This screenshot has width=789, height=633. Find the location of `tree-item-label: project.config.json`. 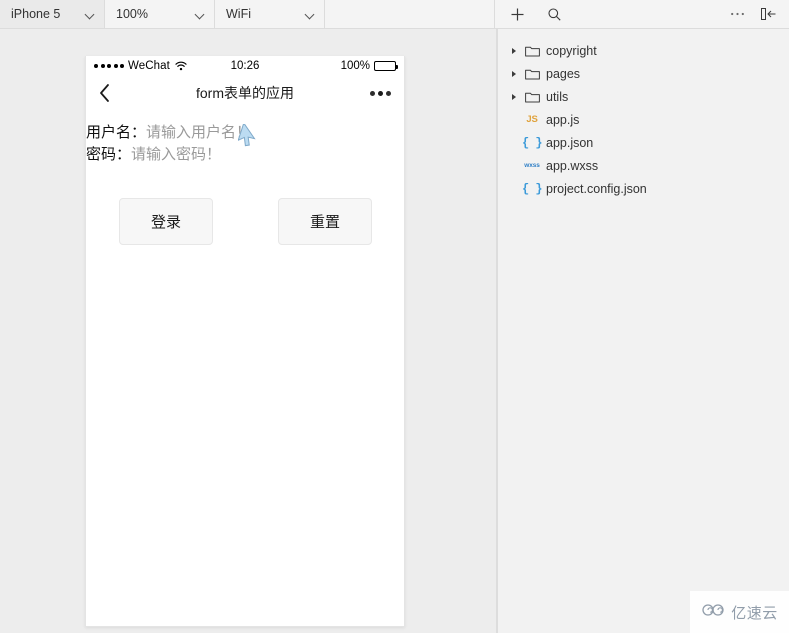

tree-item-label: project.config.json is located at coordinates (596, 188).